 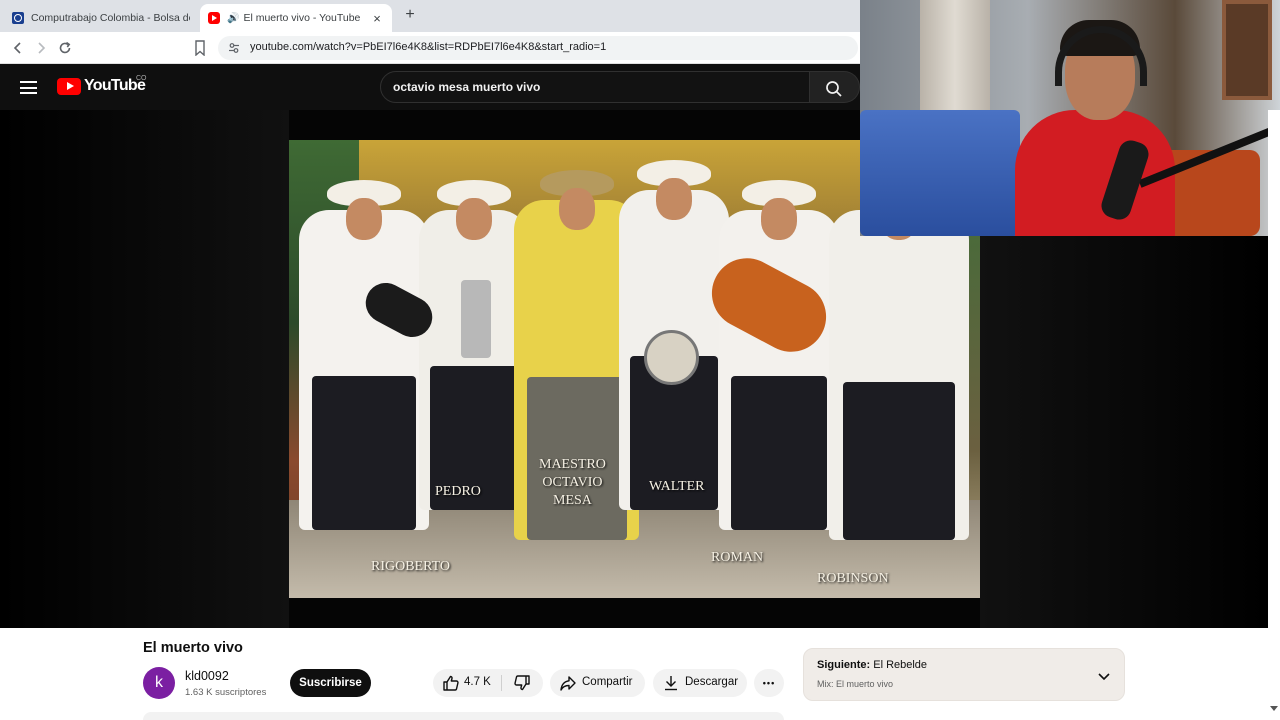 What do you see at coordinates (568, 683) in the screenshot?
I see `share-arrow-icon` at bounding box center [568, 683].